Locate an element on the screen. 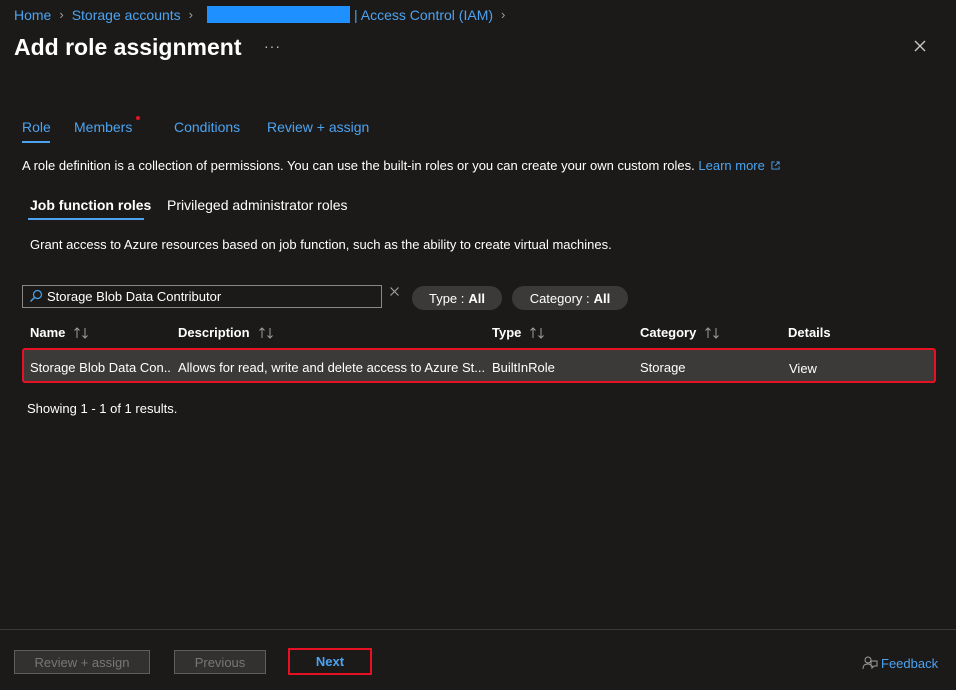  category-filter-pill: Category : All is located at coordinates (570, 298).